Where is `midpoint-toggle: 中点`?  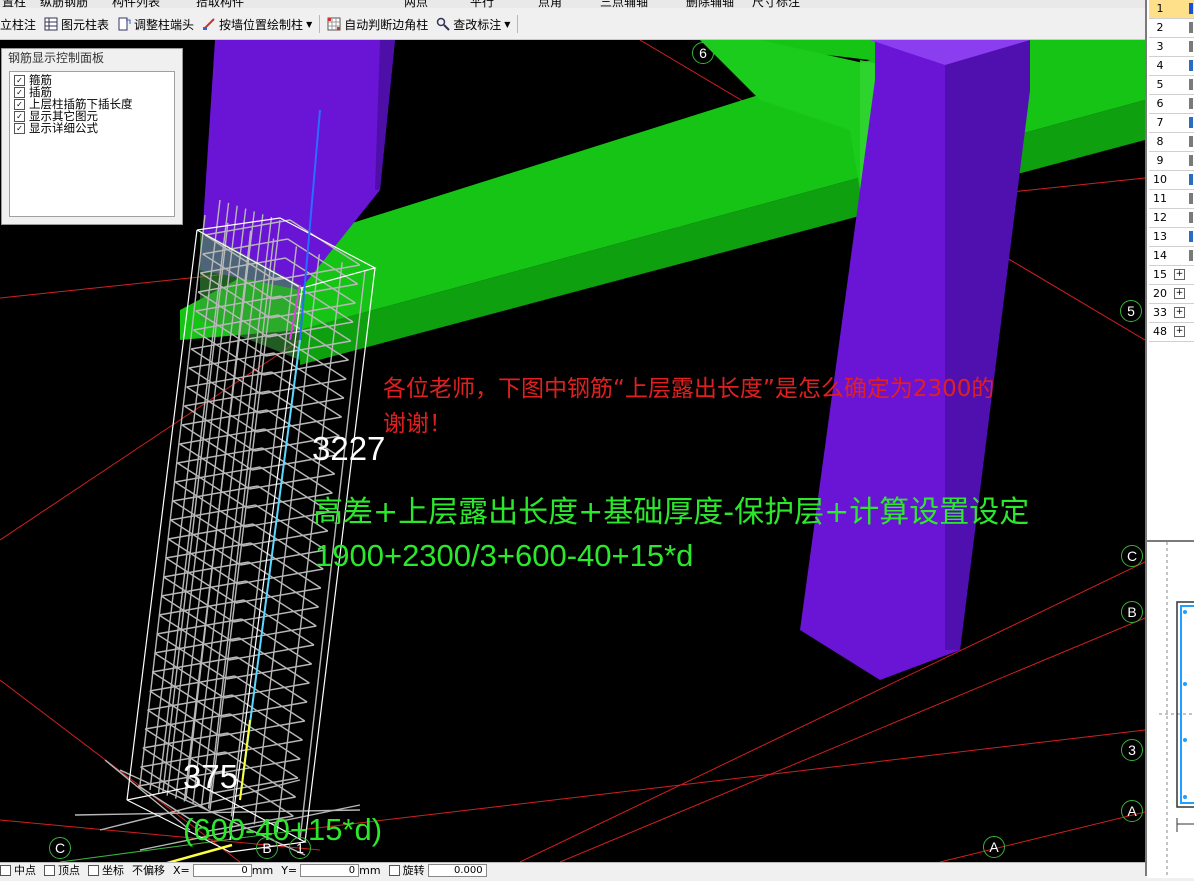 midpoint-toggle: 中点 is located at coordinates (18, 870).